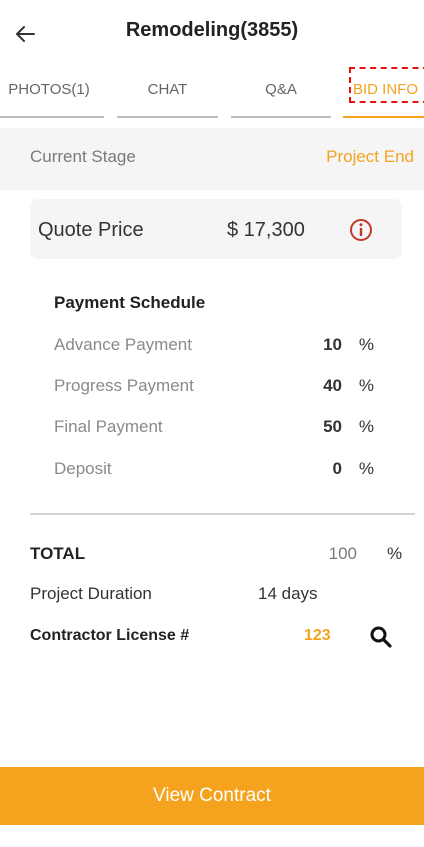 This screenshot has width=424, height=847. Describe the element at coordinates (52, 117) in the screenshot. I see `tab-photos-underline` at that location.